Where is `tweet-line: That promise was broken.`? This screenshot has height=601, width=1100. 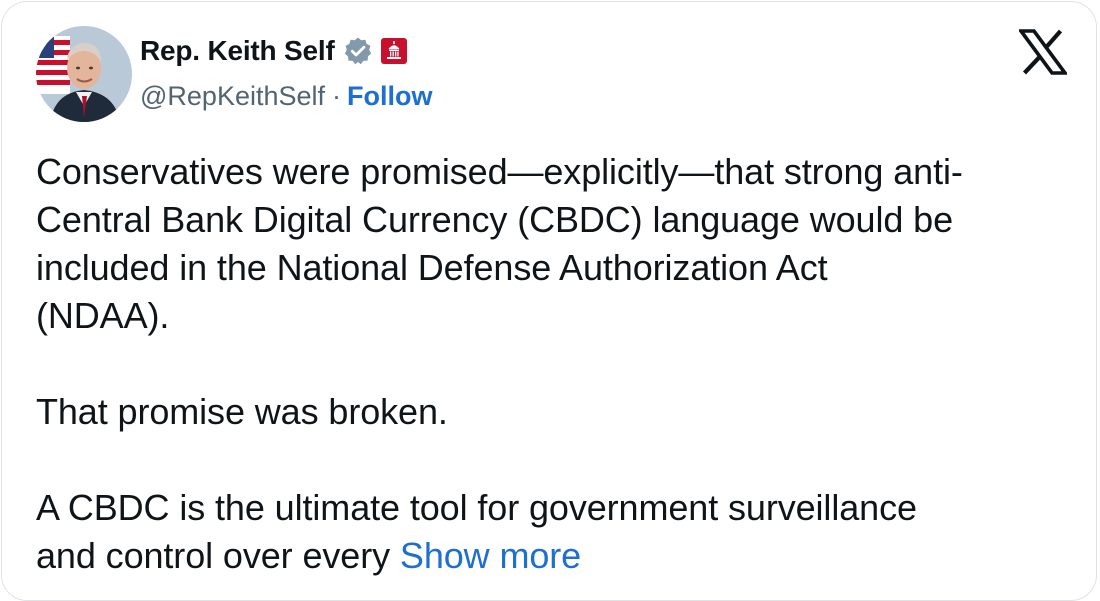 tweet-line: That promise was broken. is located at coordinates (242, 411).